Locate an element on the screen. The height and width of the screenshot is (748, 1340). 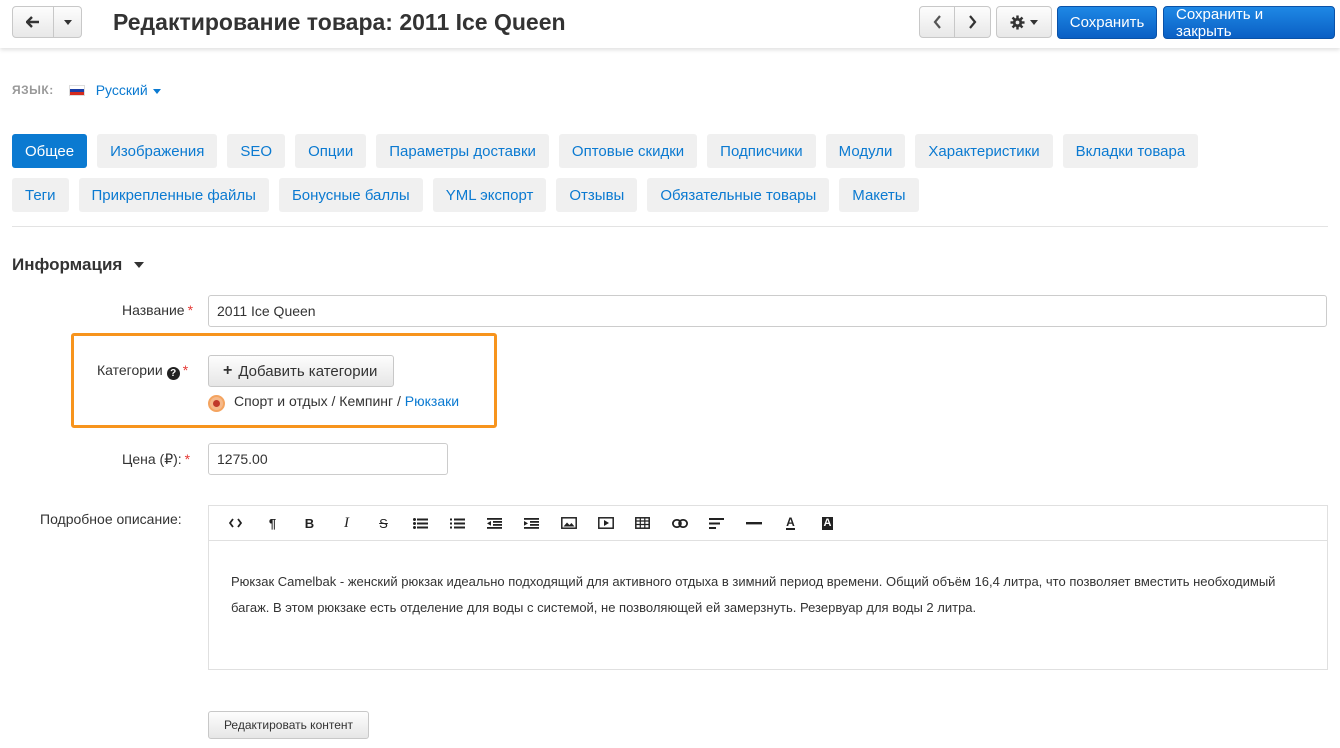
save-and-close-button: Сохранить и закрыть is located at coordinates (1249, 23).